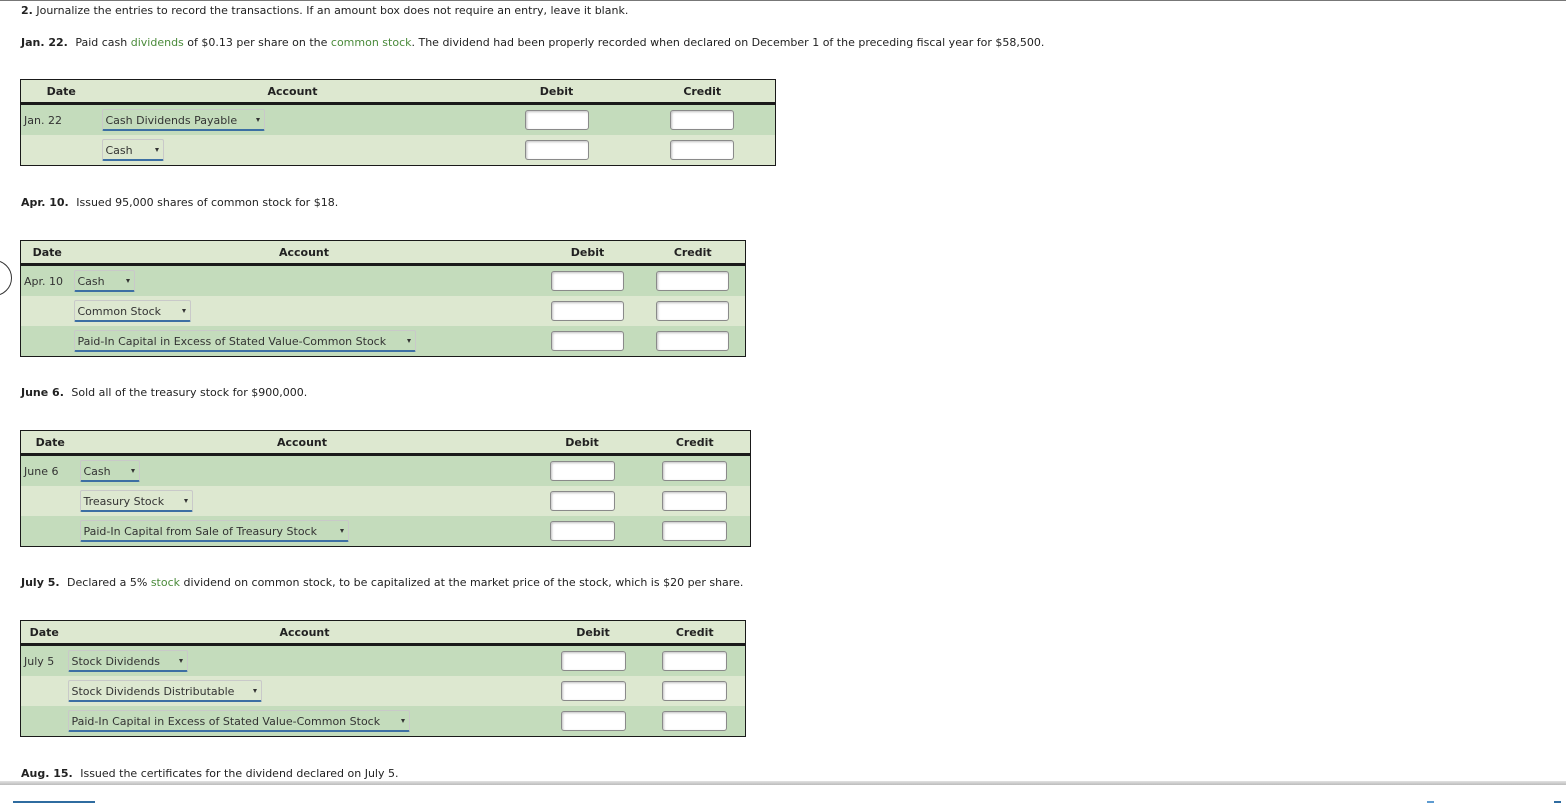 Image resolution: width=1566 pixels, height=803 pixels. Describe the element at coordinates (44, 660) in the screenshot. I see `row-date: July 5` at that location.